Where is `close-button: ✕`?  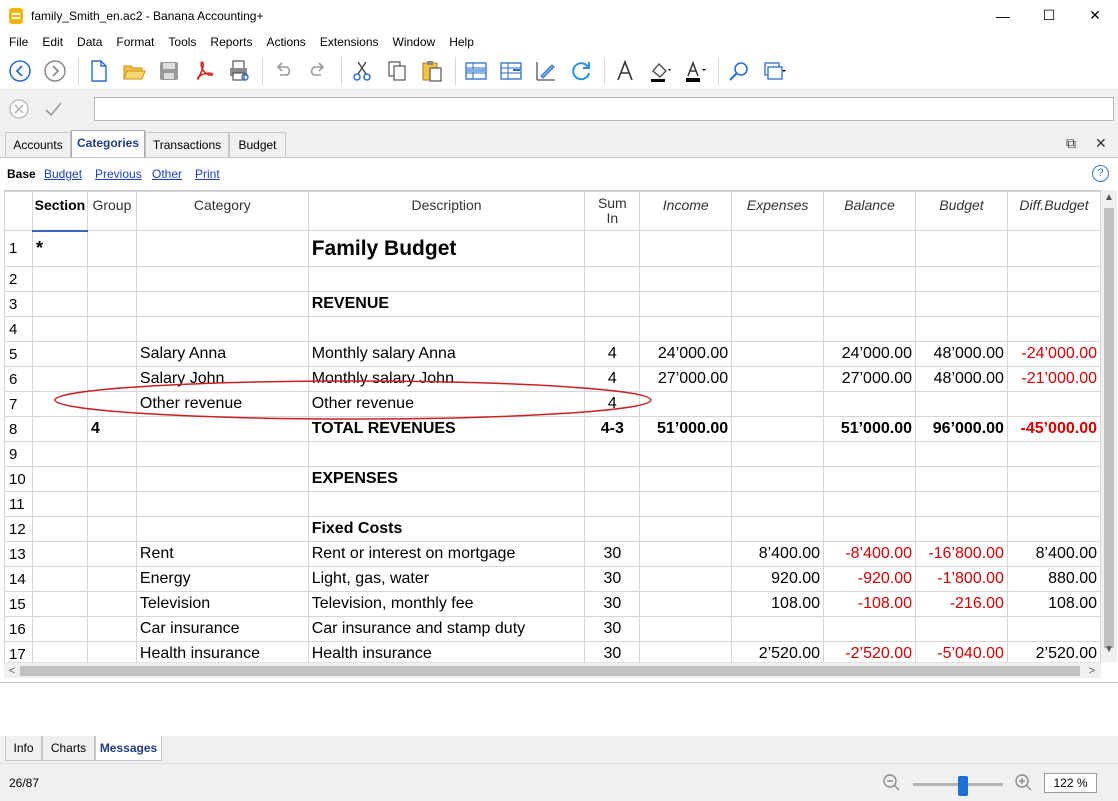 close-button: ✕ is located at coordinates (1095, 15).